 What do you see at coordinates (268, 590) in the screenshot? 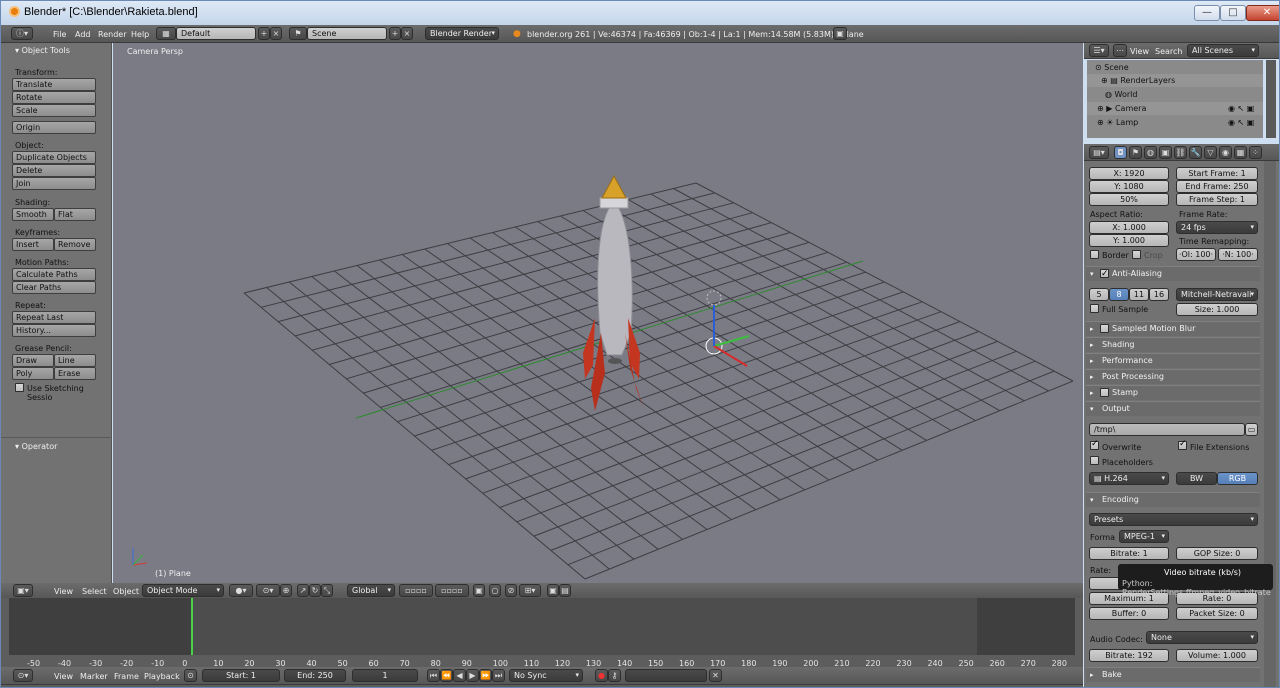
I see `pivot-icon: ⊙▾` at bounding box center [268, 590].